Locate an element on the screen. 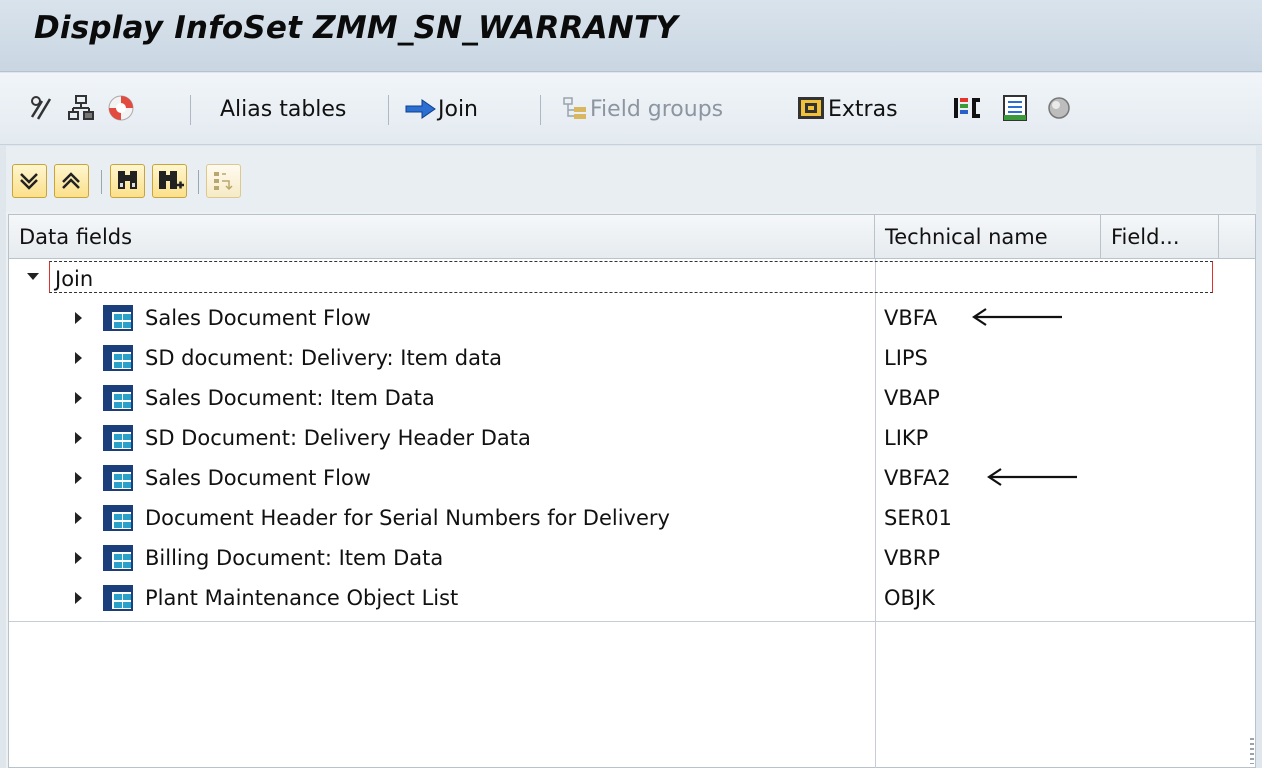  expanded-triangle-icon is located at coordinates (33, 276).